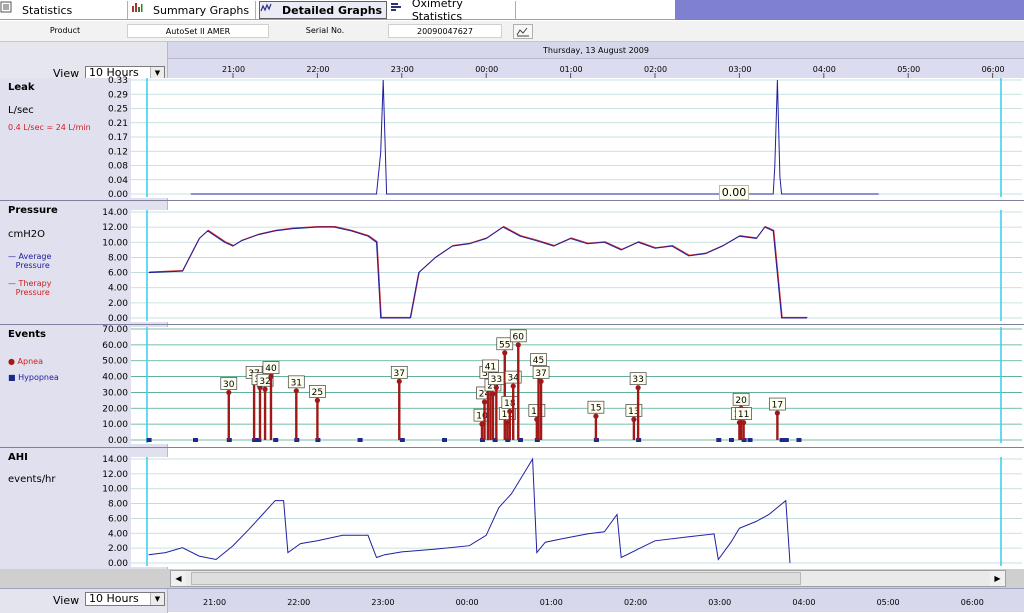 The height and width of the screenshot is (613, 1024). Describe the element at coordinates (538, 361) in the screenshot. I see `event-label: 45` at that location.